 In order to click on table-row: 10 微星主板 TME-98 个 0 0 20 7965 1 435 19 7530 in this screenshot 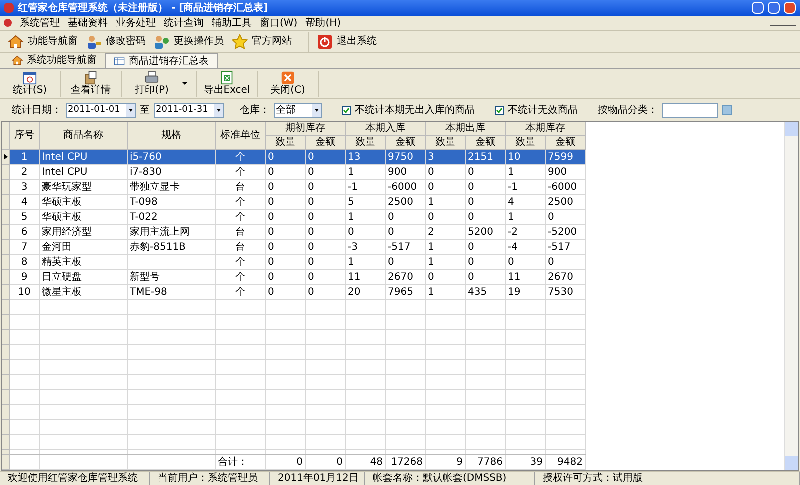, I will do `click(294, 292)`.